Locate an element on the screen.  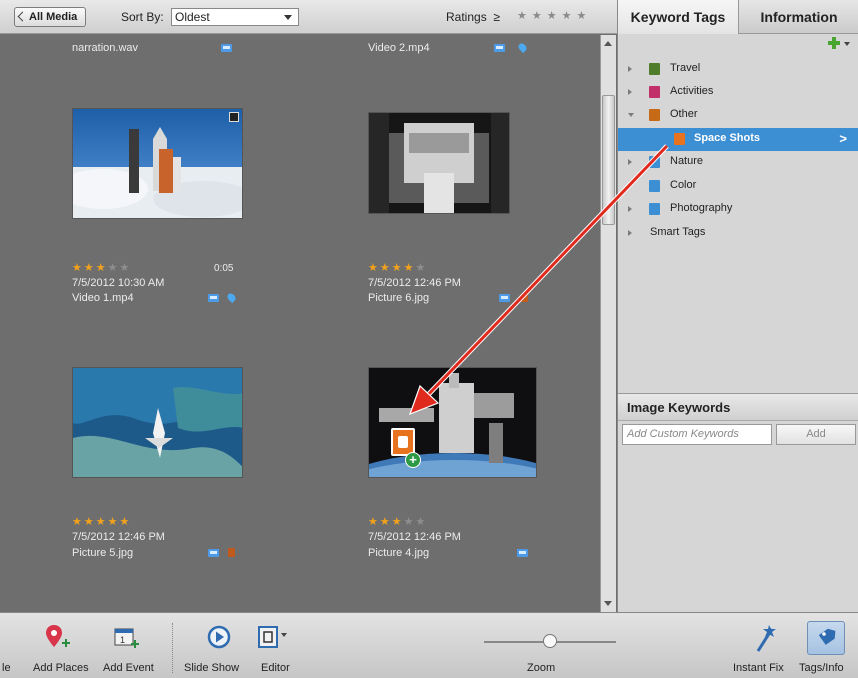
tree-item-label: Smart Tags is located at coordinates (678, 232).